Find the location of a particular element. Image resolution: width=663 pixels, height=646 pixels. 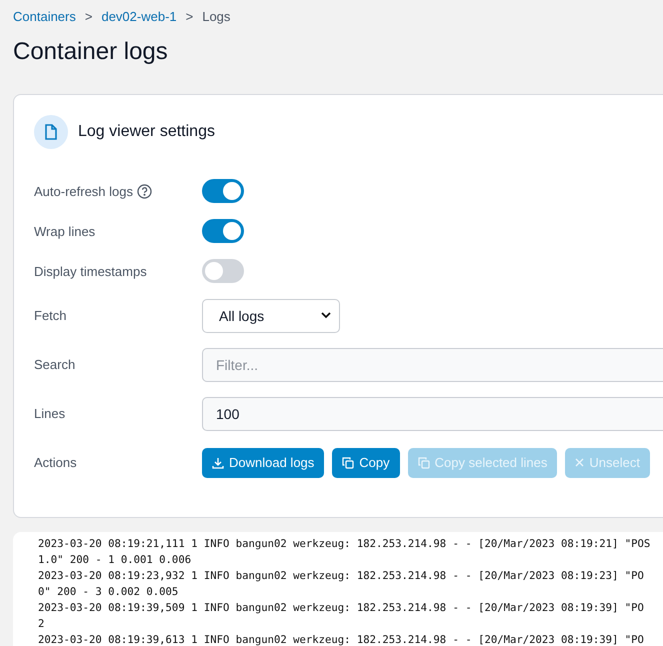

card-title: Log viewer settings is located at coordinates (146, 132).